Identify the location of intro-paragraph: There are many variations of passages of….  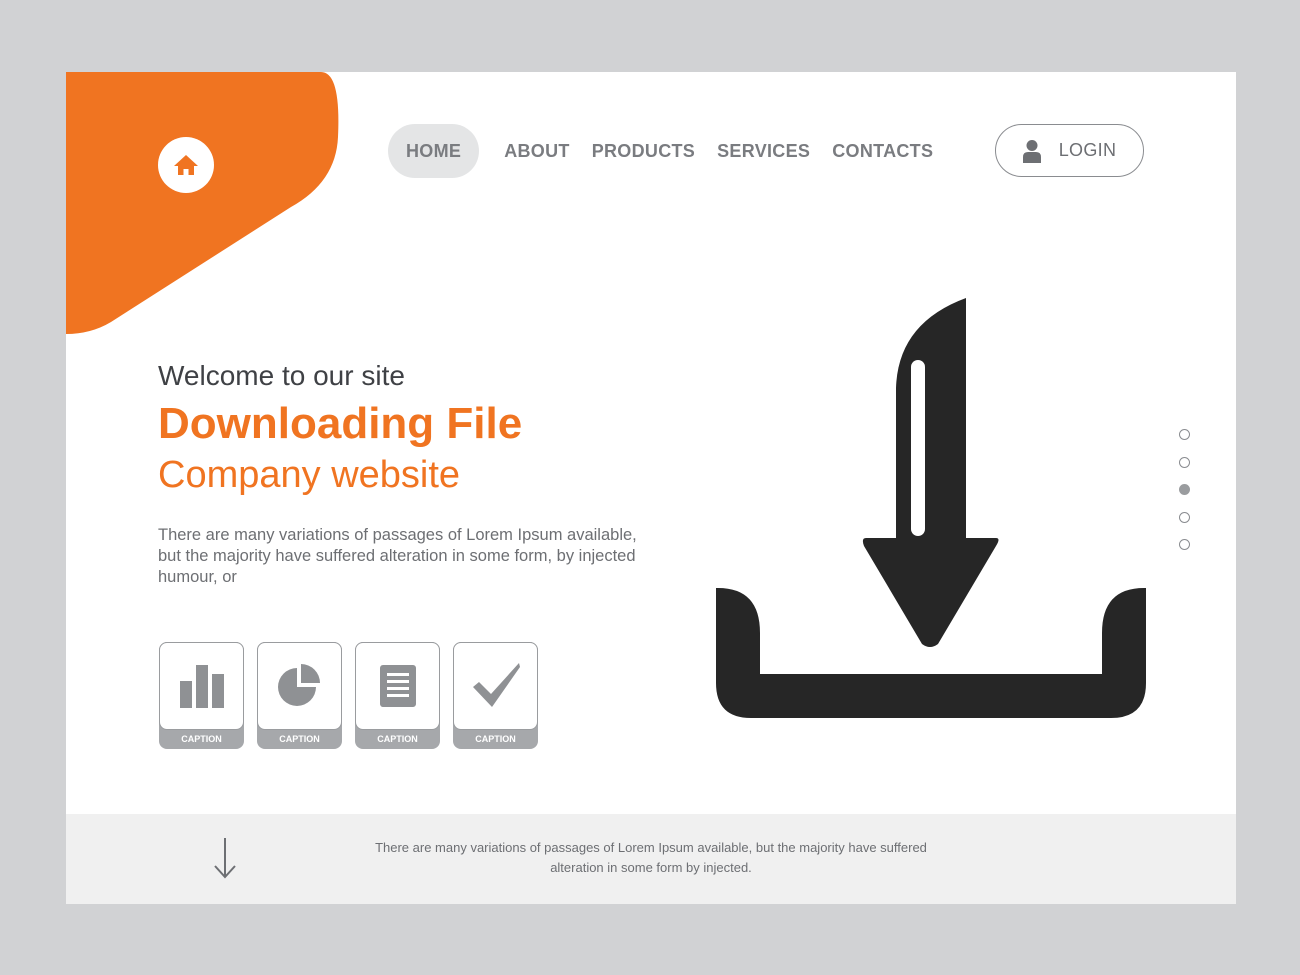
(397, 556).